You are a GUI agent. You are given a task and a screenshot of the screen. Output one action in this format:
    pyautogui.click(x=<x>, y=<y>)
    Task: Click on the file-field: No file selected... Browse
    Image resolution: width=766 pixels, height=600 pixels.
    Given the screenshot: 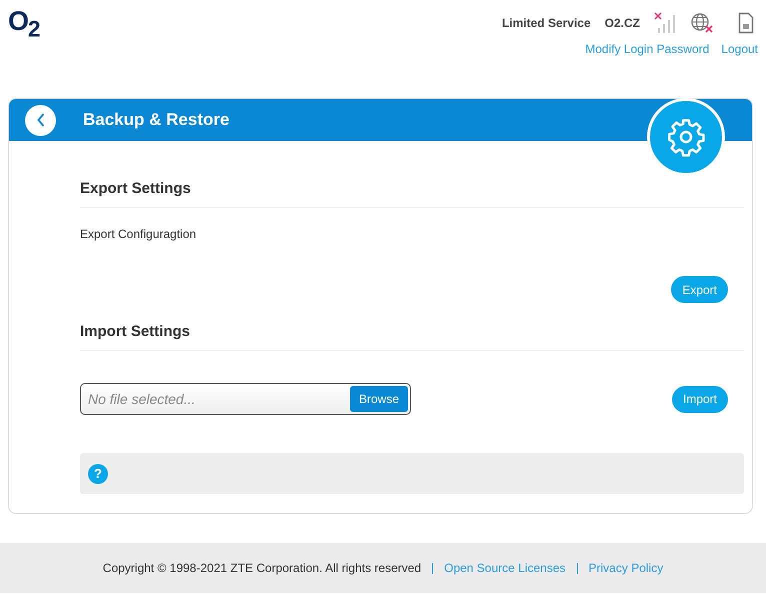 What is the action you would take?
    pyautogui.click(x=245, y=399)
    